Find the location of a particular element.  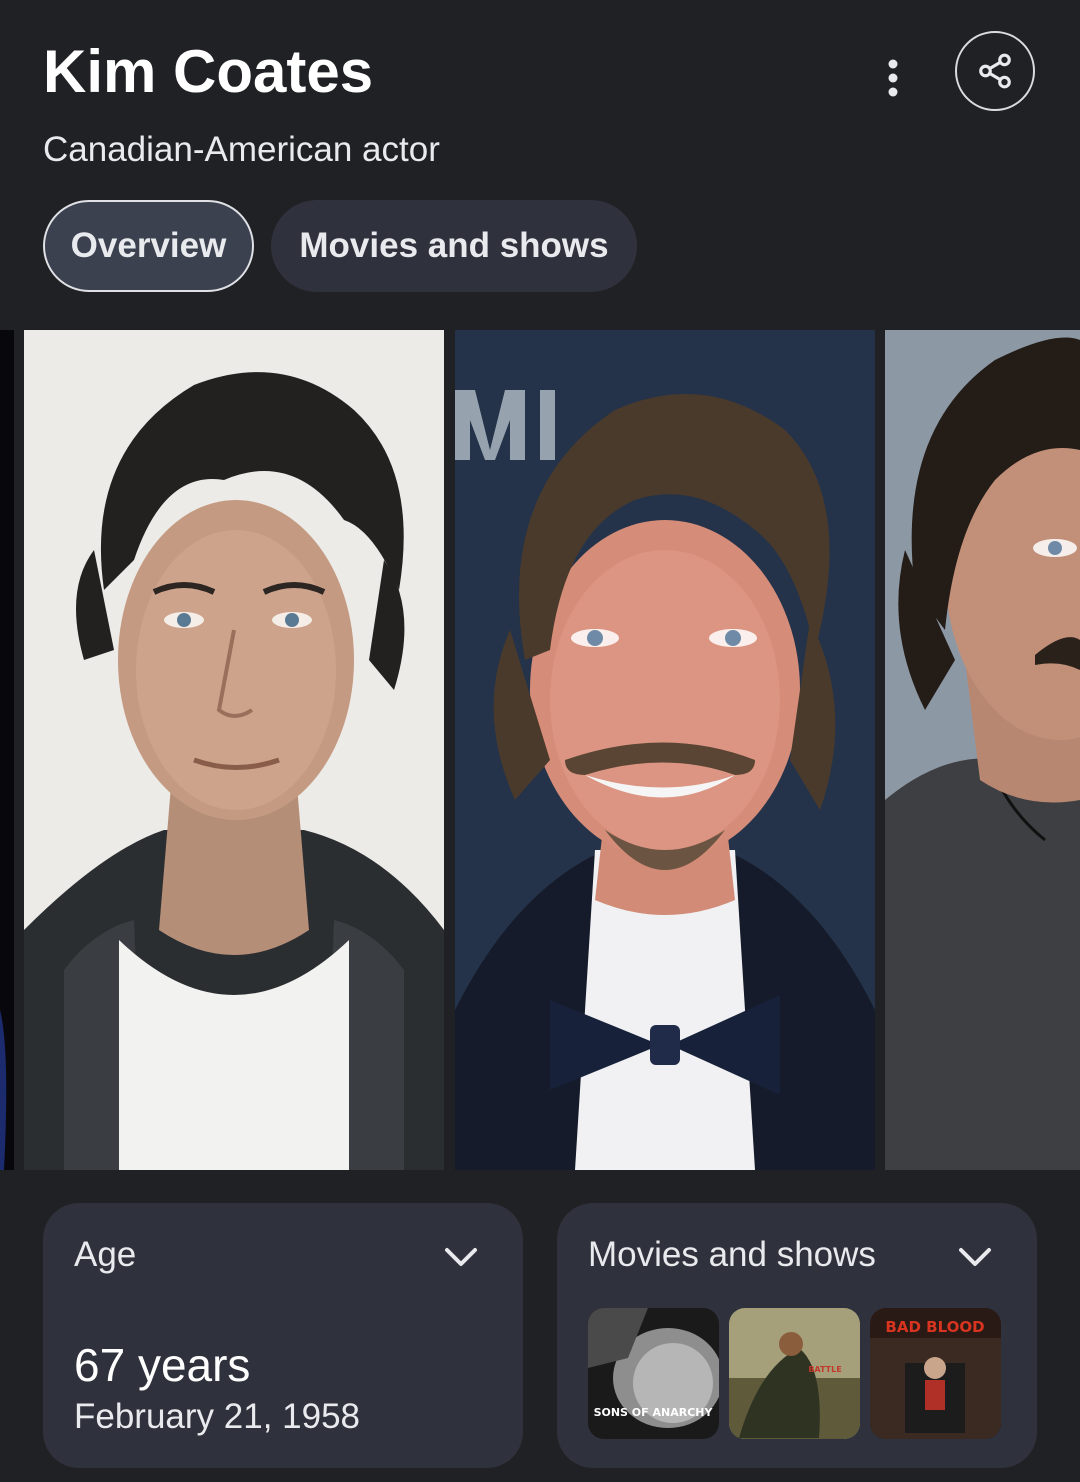

tab-movies-and-shows: Movies and shows is located at coordinates (454, 246).